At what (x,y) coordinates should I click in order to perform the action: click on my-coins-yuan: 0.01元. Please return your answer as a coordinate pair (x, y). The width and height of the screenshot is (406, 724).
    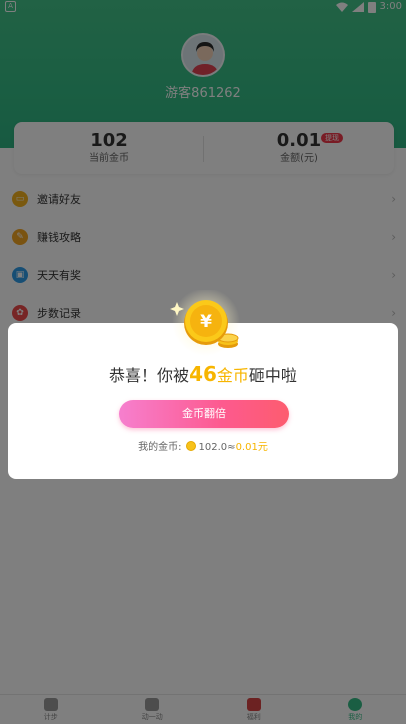
    Looking at the image, I should click on (251, 447).